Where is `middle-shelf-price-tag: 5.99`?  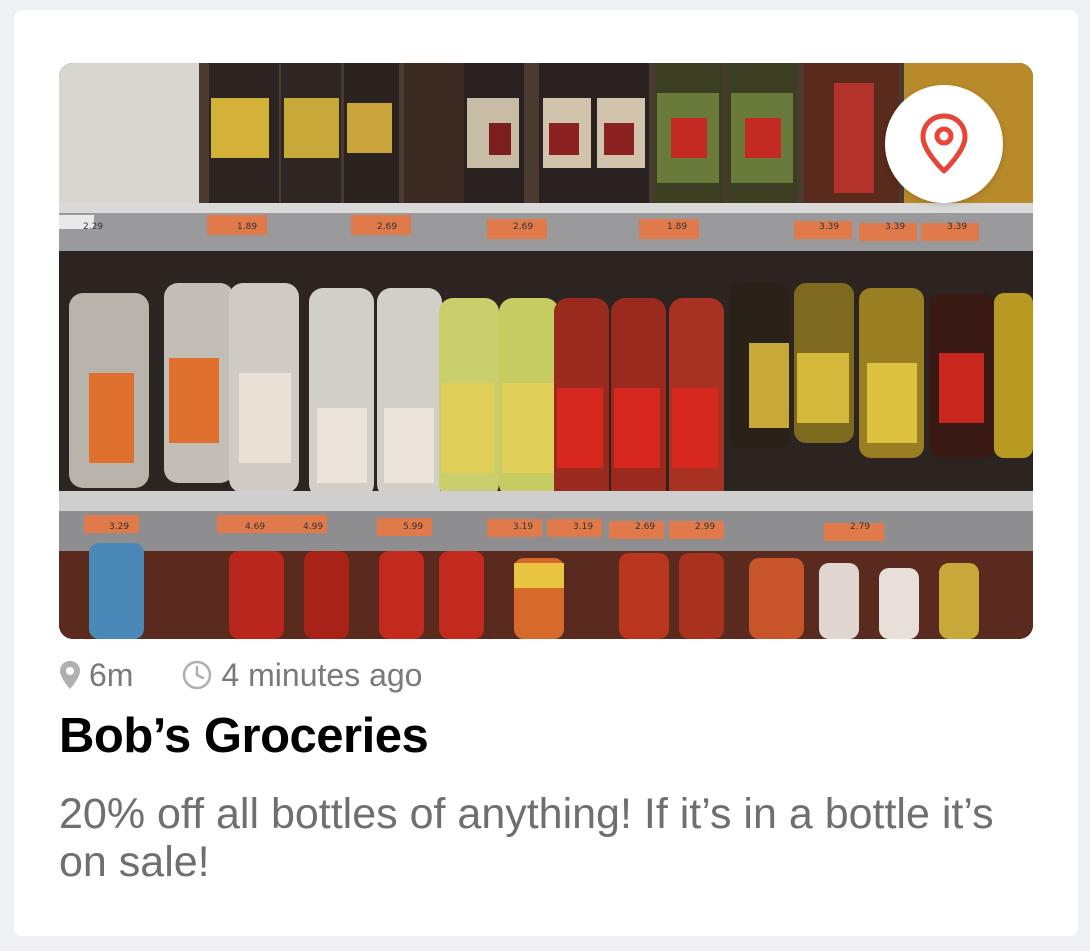 middle-shelf-price-tag: 5.99 is located at coordinates (413, 527).